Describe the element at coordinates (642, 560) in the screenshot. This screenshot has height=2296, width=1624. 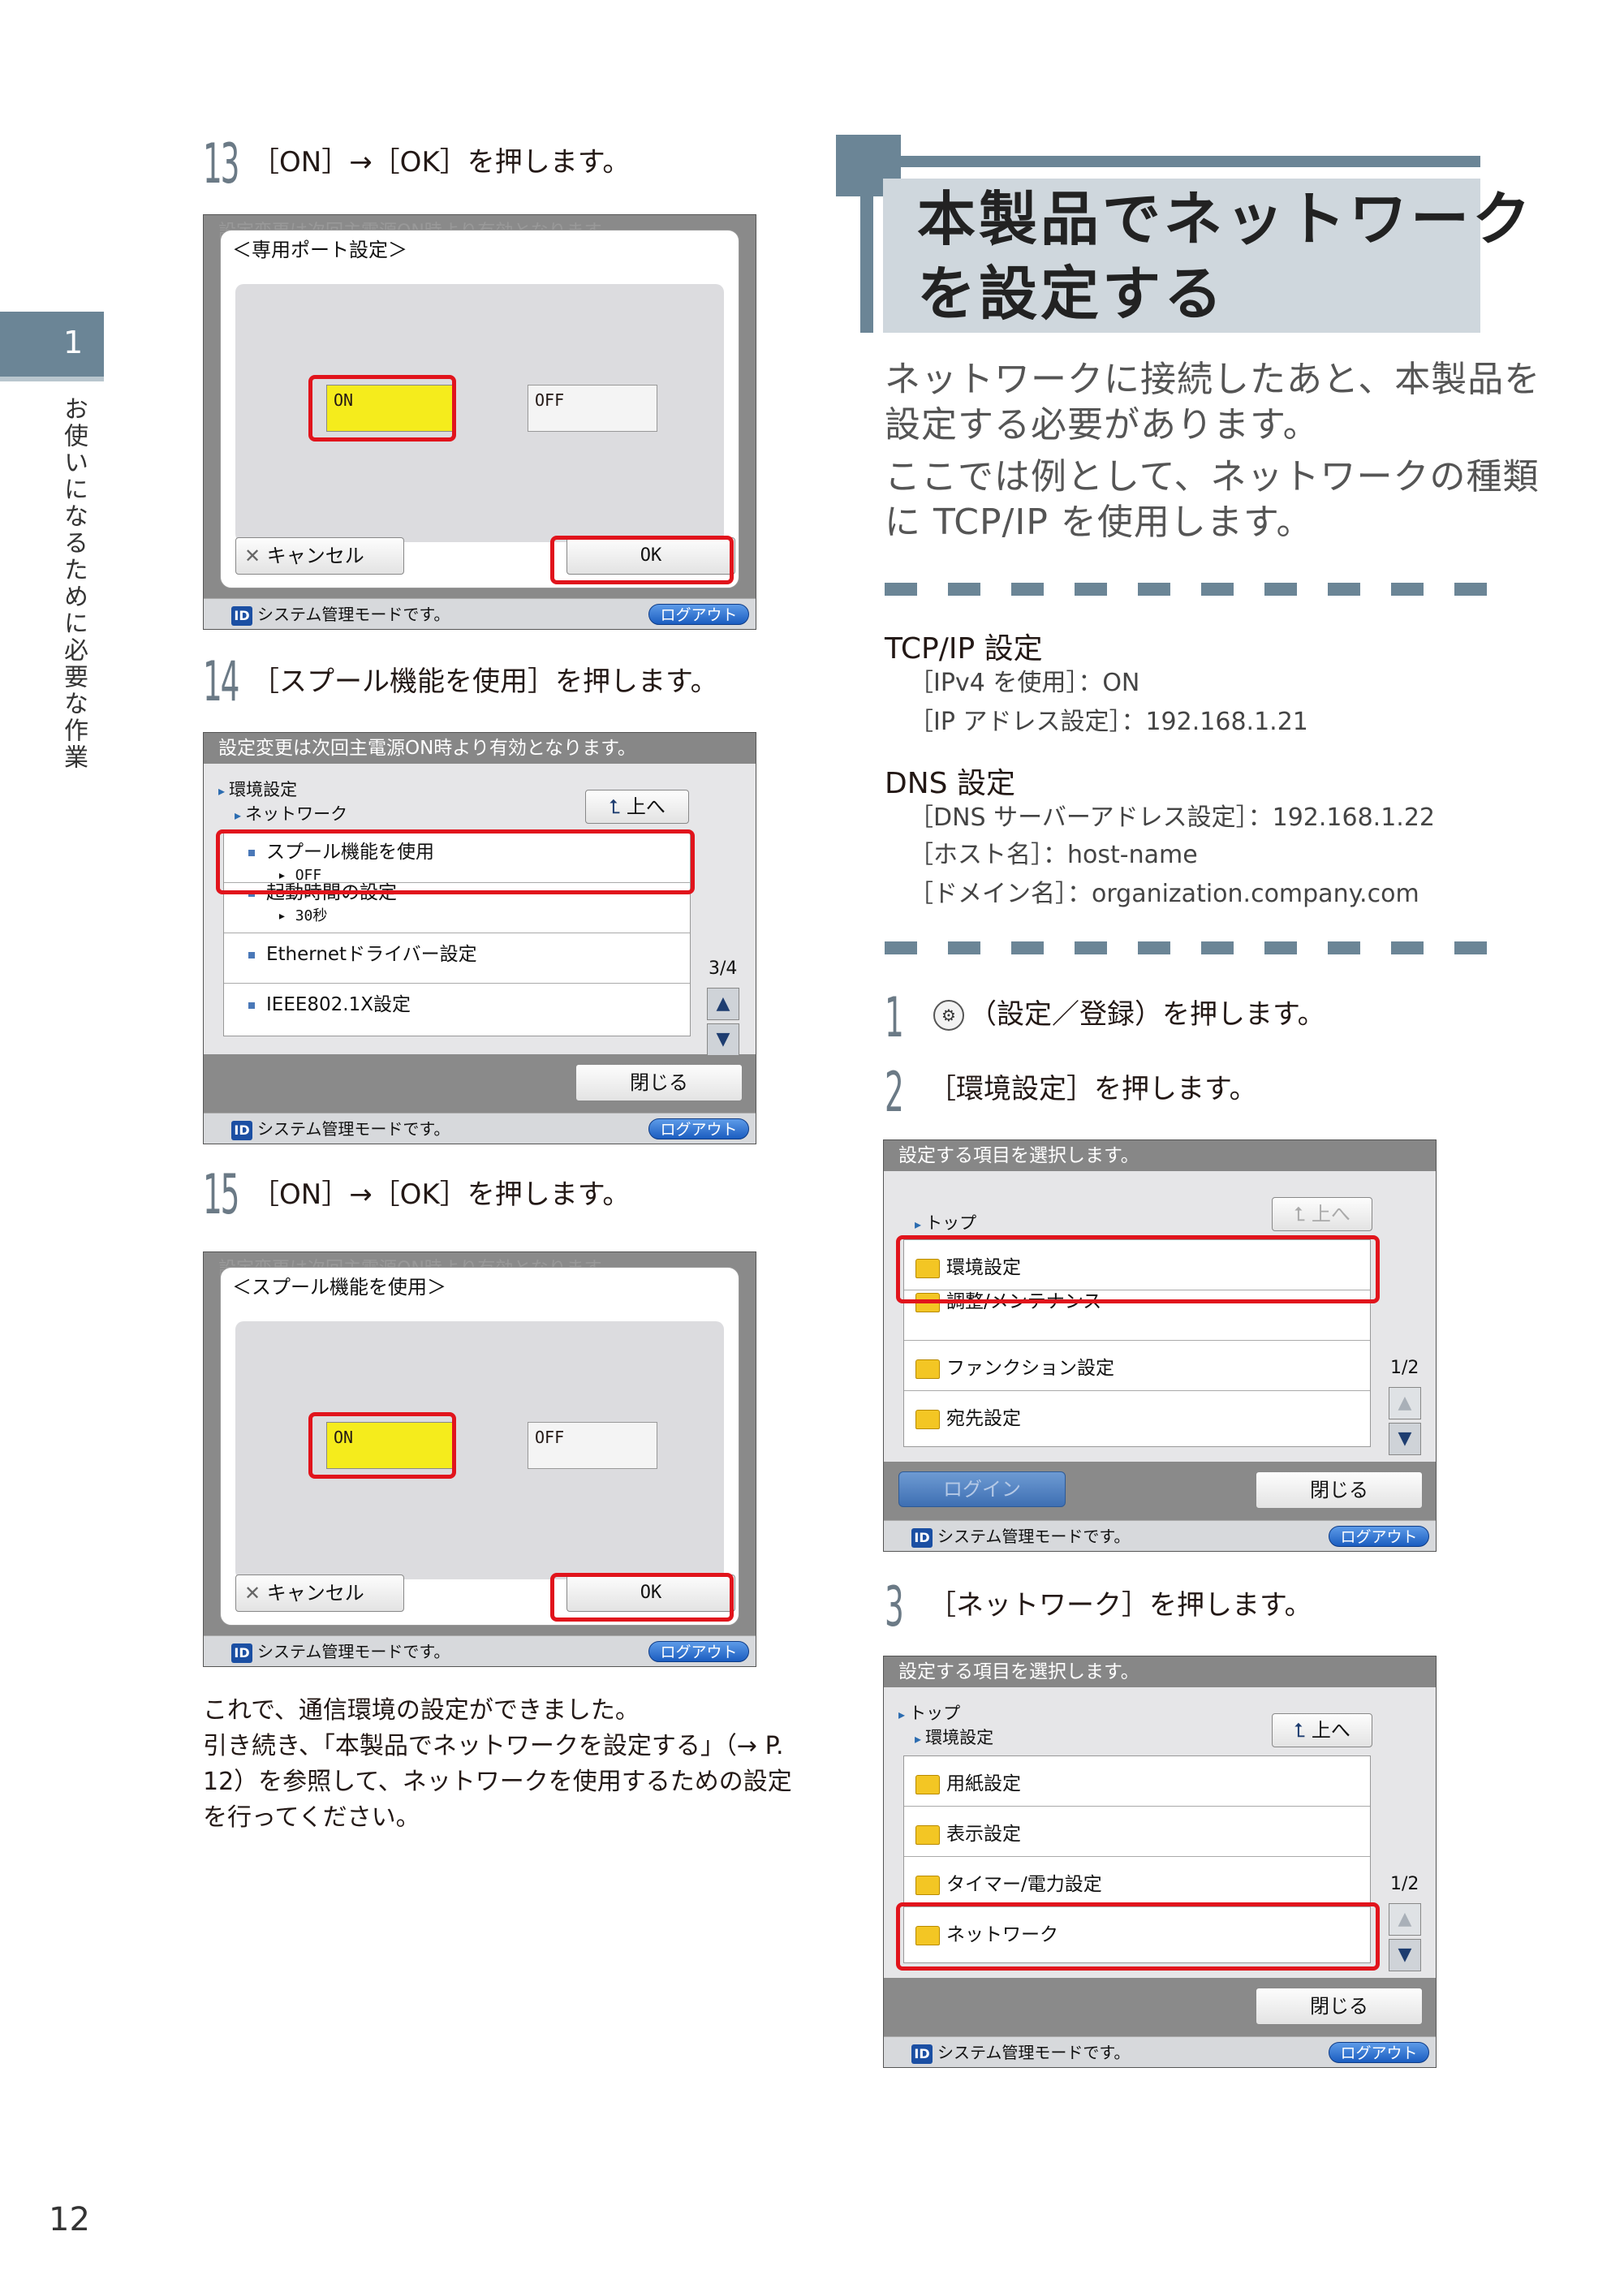
I see `highlight-ok` at that location.